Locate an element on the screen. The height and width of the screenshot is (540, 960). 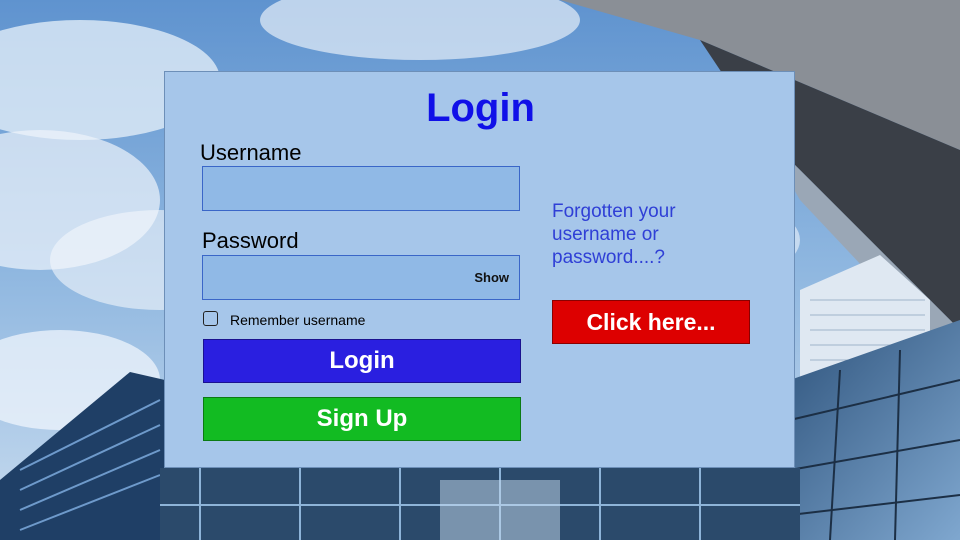
remember-username-label: Remember username is located at coordinates (298, 320).